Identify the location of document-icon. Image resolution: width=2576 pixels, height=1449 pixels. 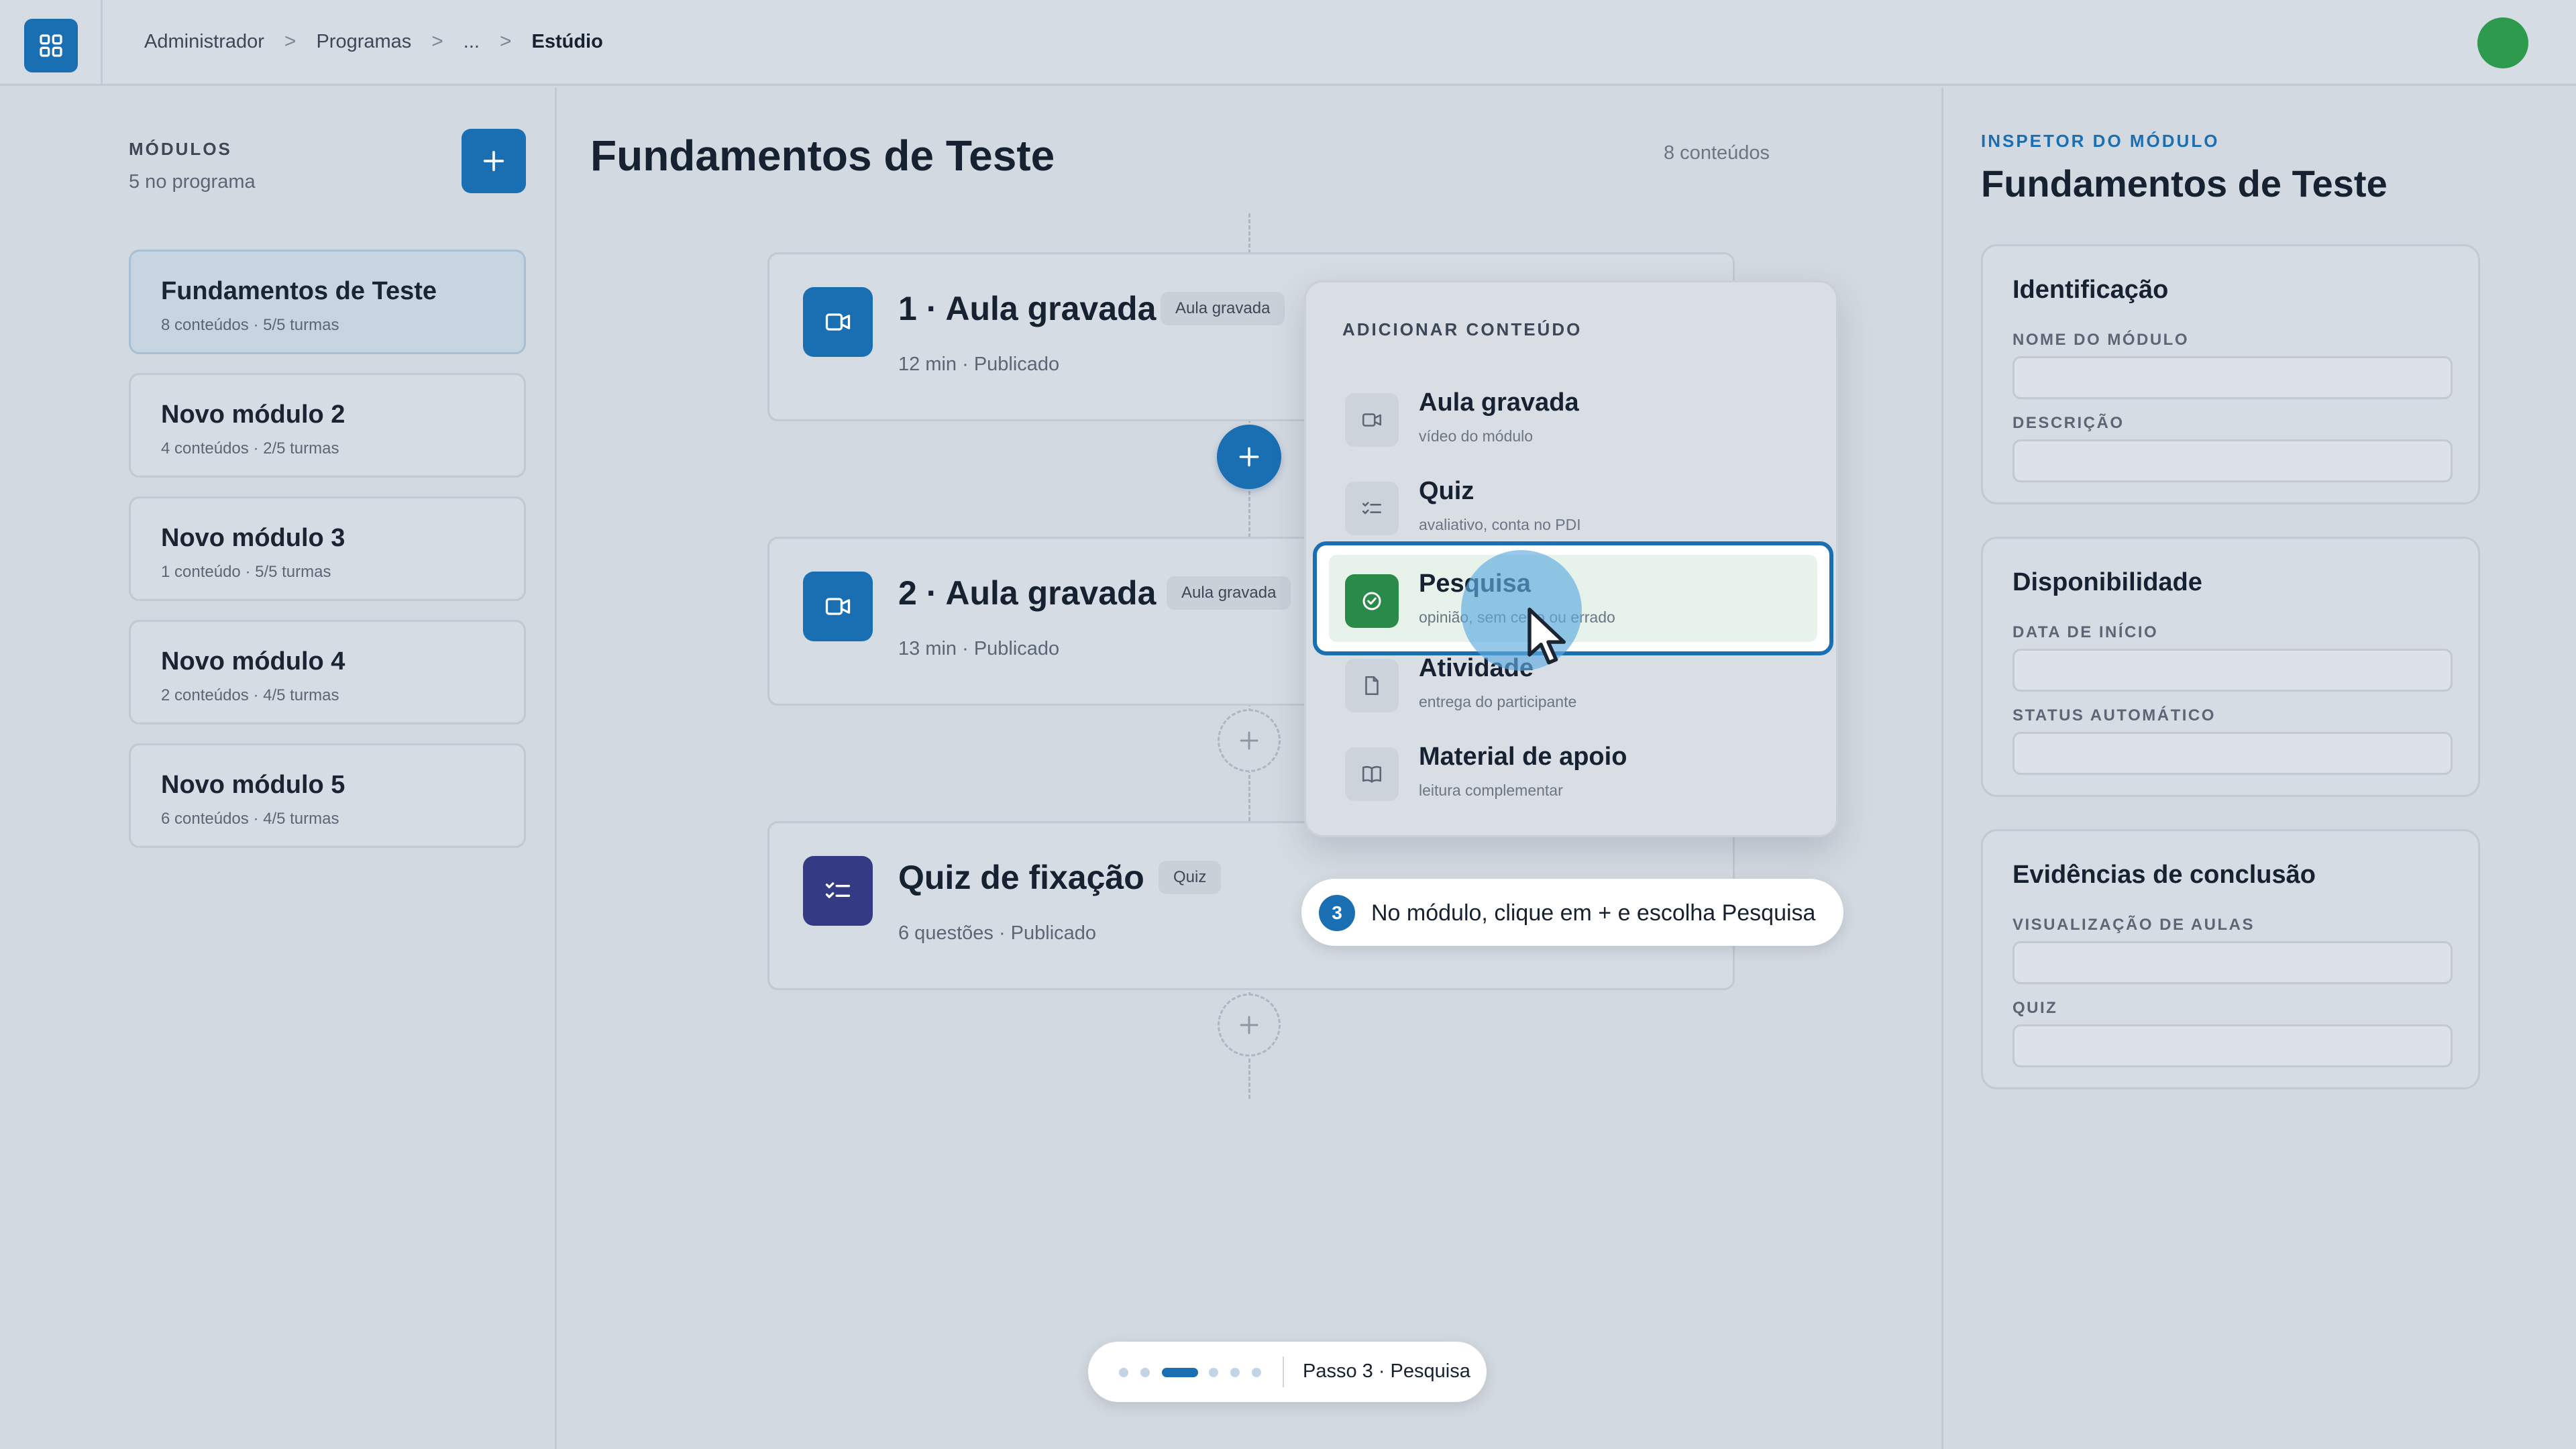
(1372, 686).